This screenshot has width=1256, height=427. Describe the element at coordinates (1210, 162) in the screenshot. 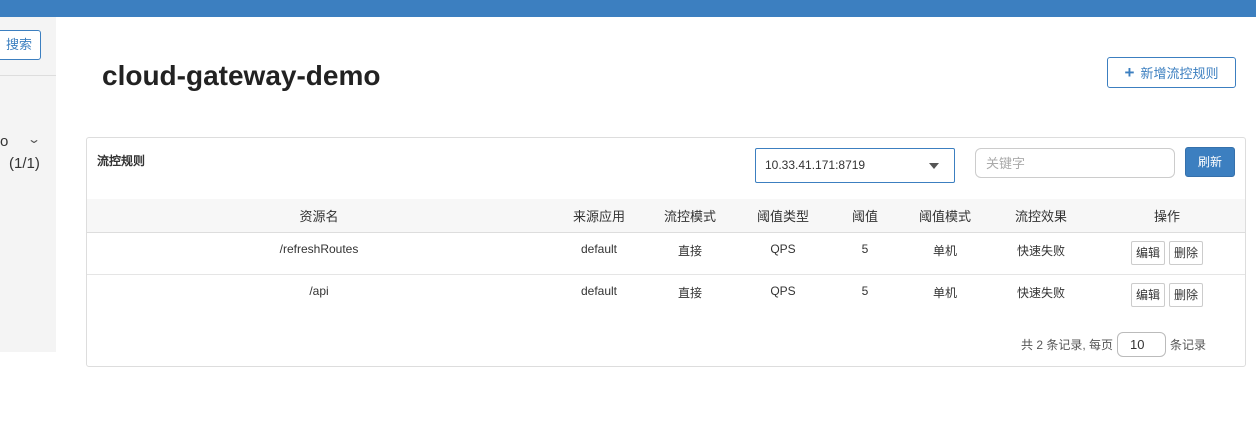

I see `refresh-button: 刷新` at that location.